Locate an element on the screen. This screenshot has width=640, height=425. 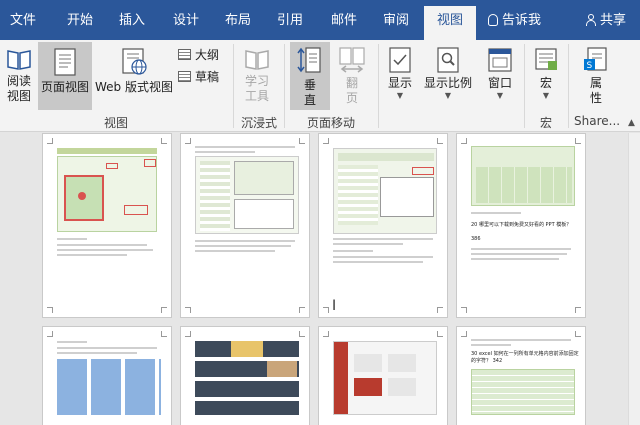
print-layout-label: 页面视图 is located at coordinates (64, 87).